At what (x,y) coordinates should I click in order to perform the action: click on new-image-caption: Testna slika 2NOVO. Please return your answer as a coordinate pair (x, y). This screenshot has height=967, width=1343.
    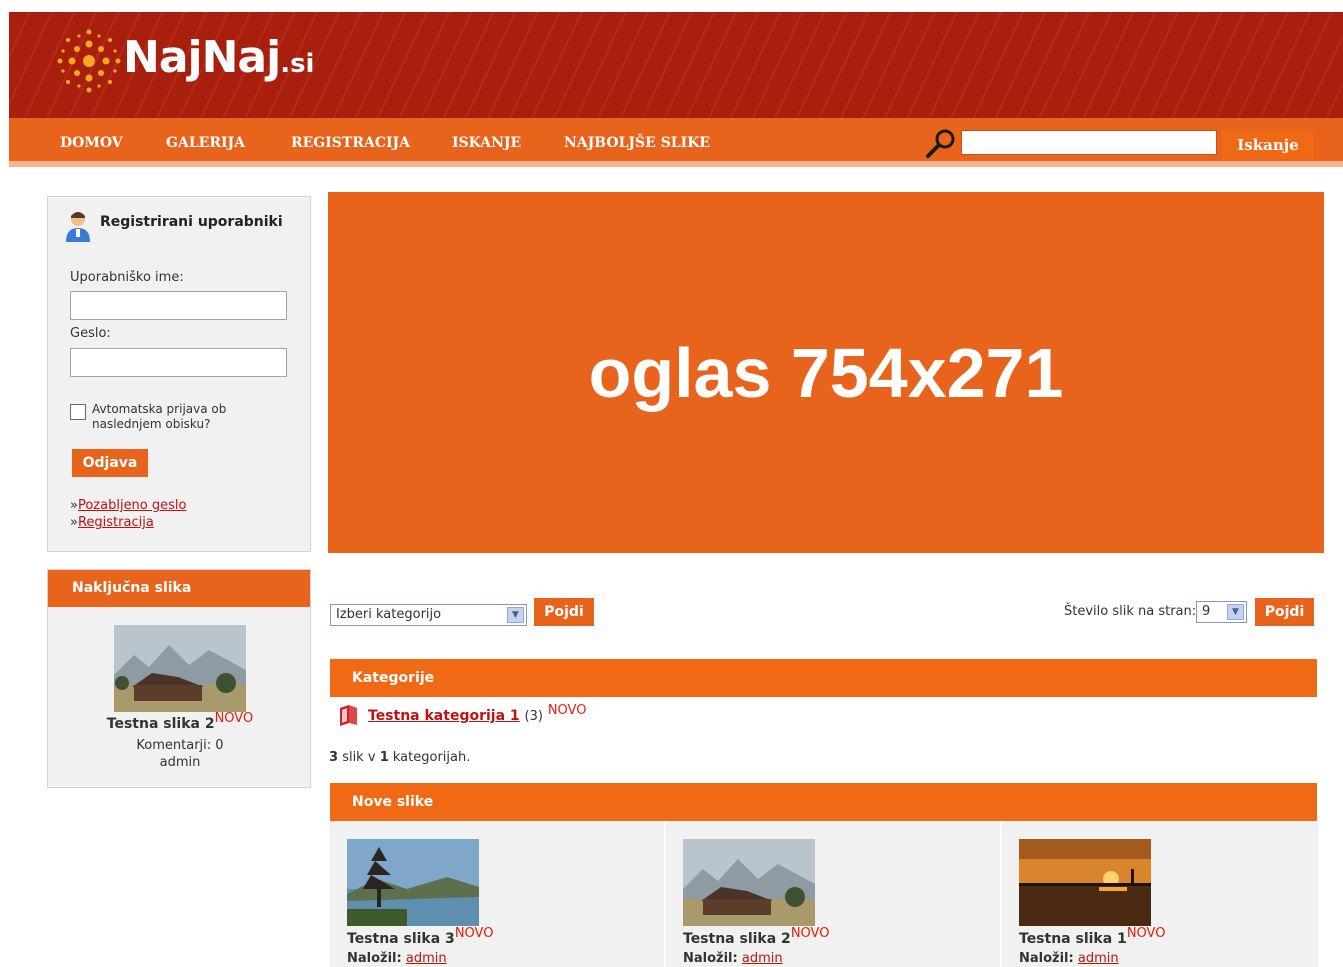
    Looking at the image, I should click on (756, 936).